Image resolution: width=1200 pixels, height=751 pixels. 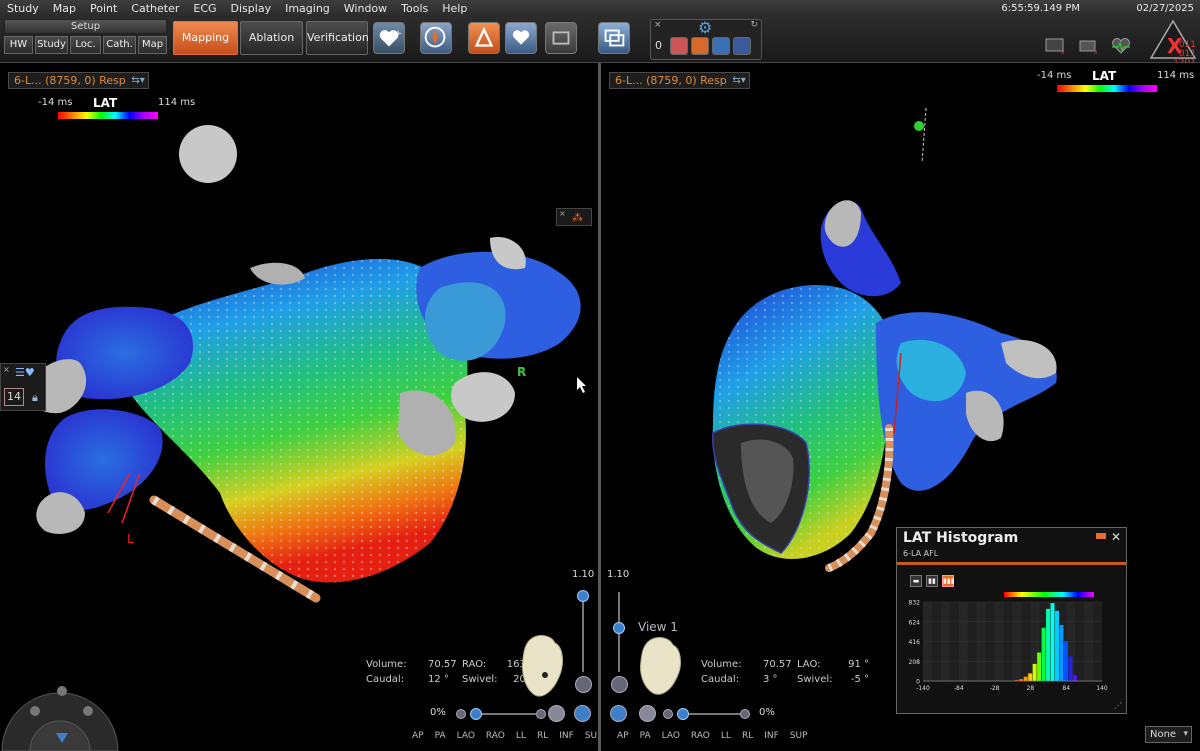 I want to click on right-reset-view-icon, so click(x=619, y=684).